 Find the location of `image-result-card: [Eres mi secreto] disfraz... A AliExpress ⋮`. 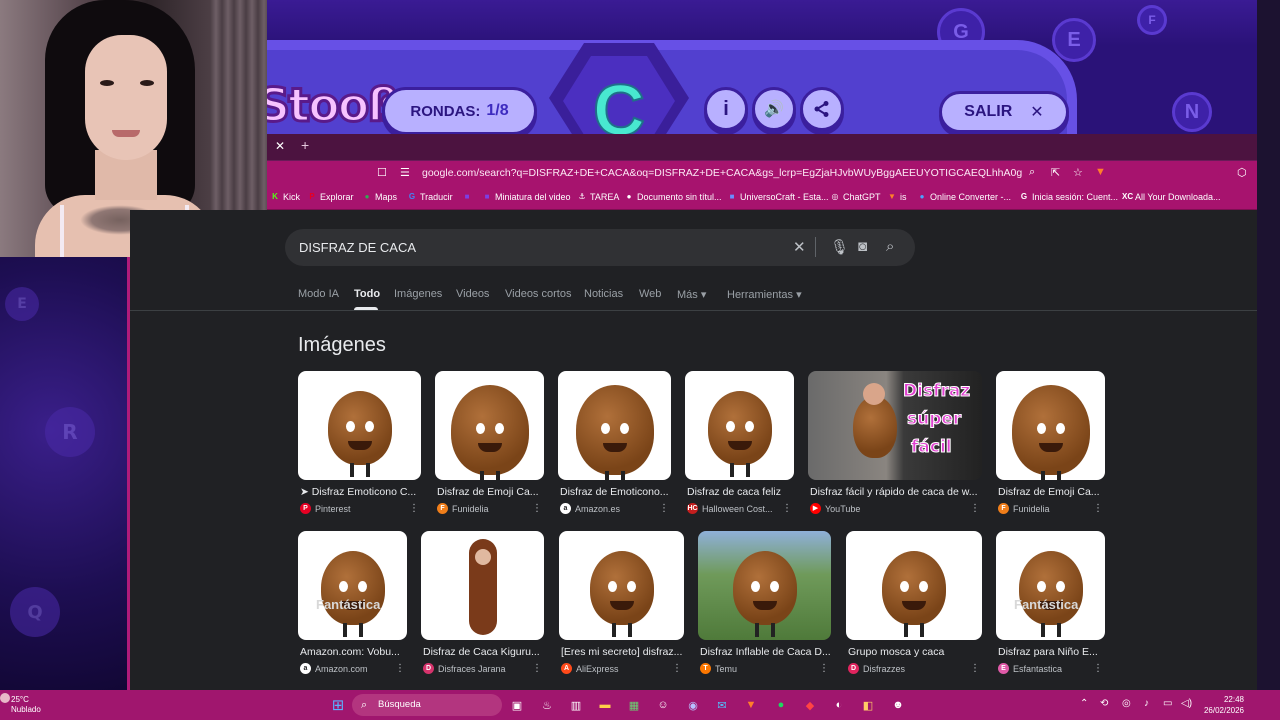

image-result-card: [Eres mi secreto] disfraz... A AliExpress ⋮ is located at coordinates (621, 608).